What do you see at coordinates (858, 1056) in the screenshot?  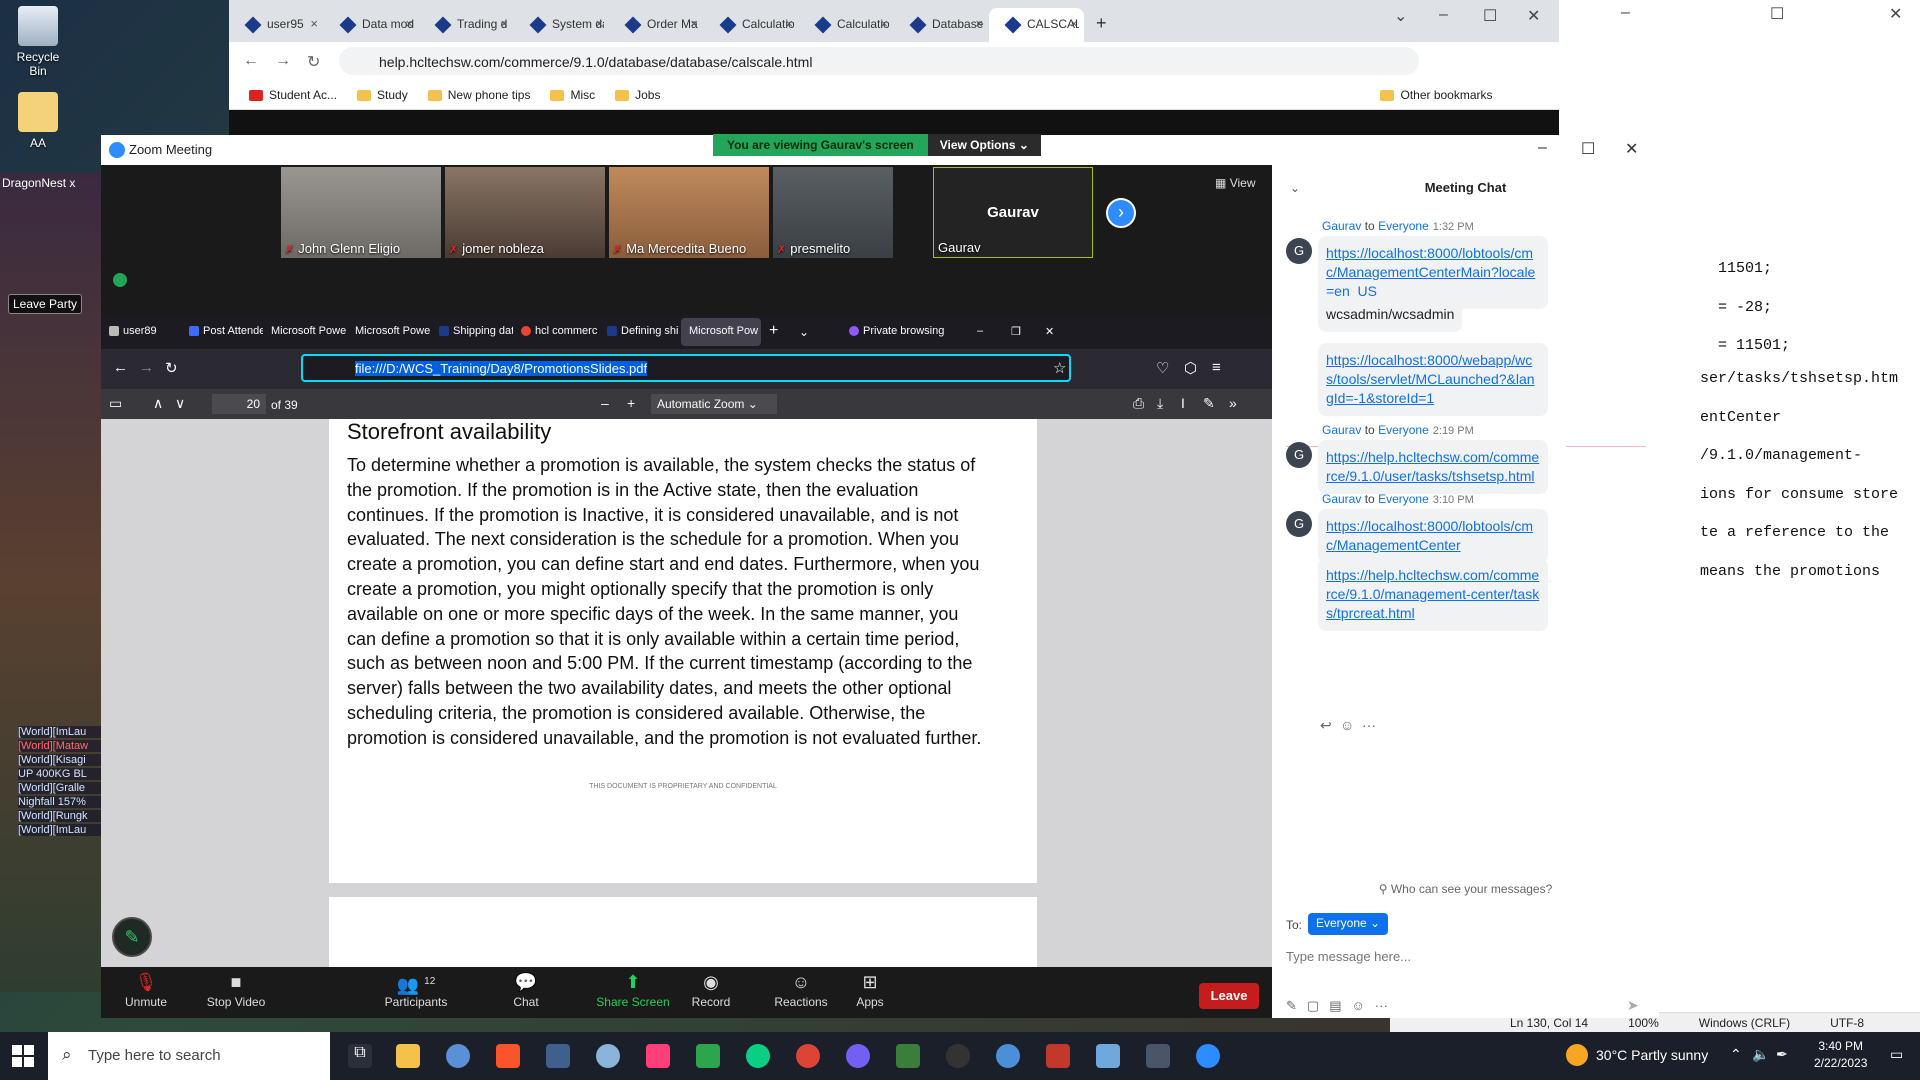 I see `viber-icon` at bounding box center [858, 1056].